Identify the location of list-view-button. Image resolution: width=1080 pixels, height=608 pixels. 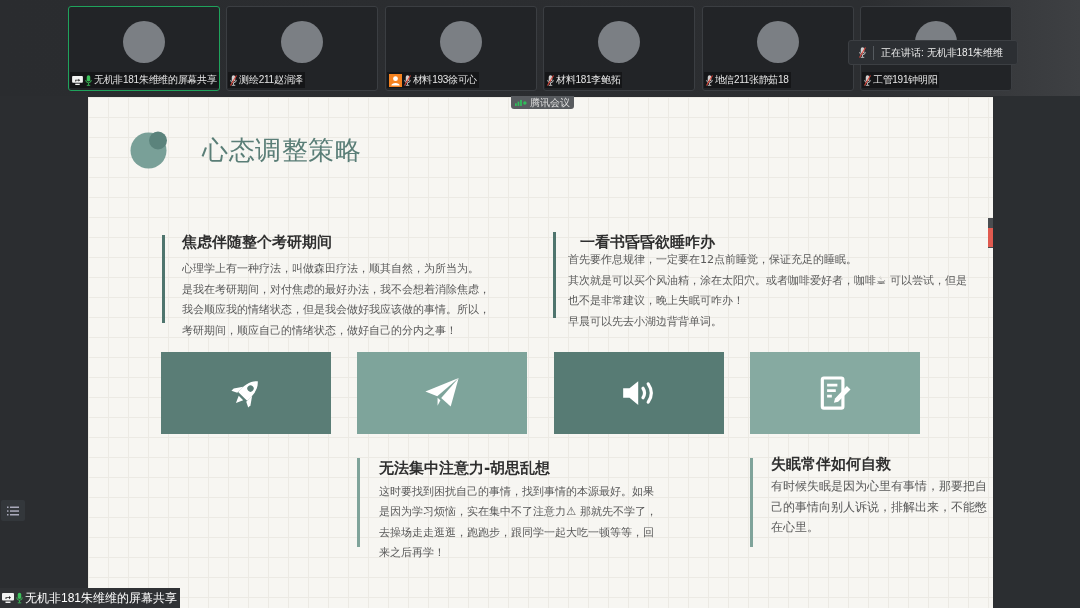
(13, 510).